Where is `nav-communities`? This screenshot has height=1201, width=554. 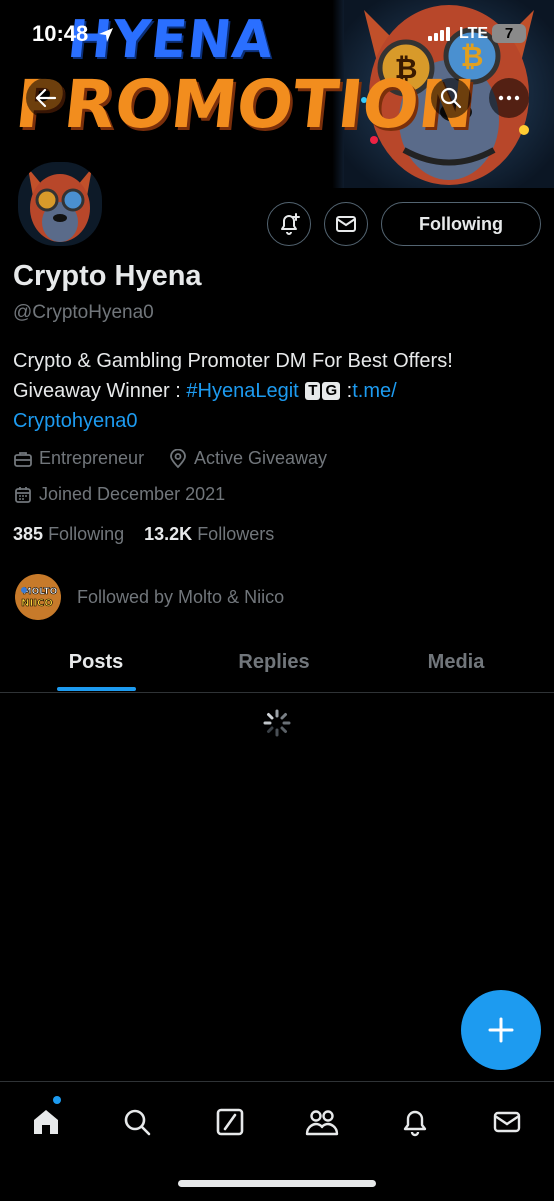 nav-communities is located at coordinates (322, 1122).